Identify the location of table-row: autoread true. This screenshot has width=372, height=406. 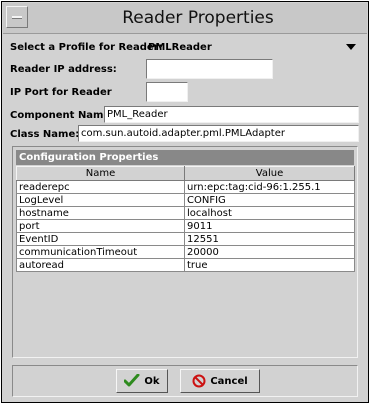
(185, 265).